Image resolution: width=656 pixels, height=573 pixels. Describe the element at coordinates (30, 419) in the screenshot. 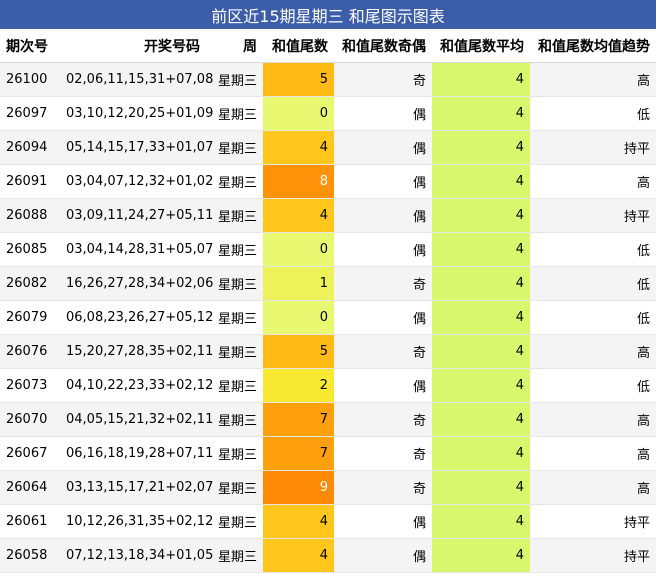

I see `issue-cell: 26070` at that location.